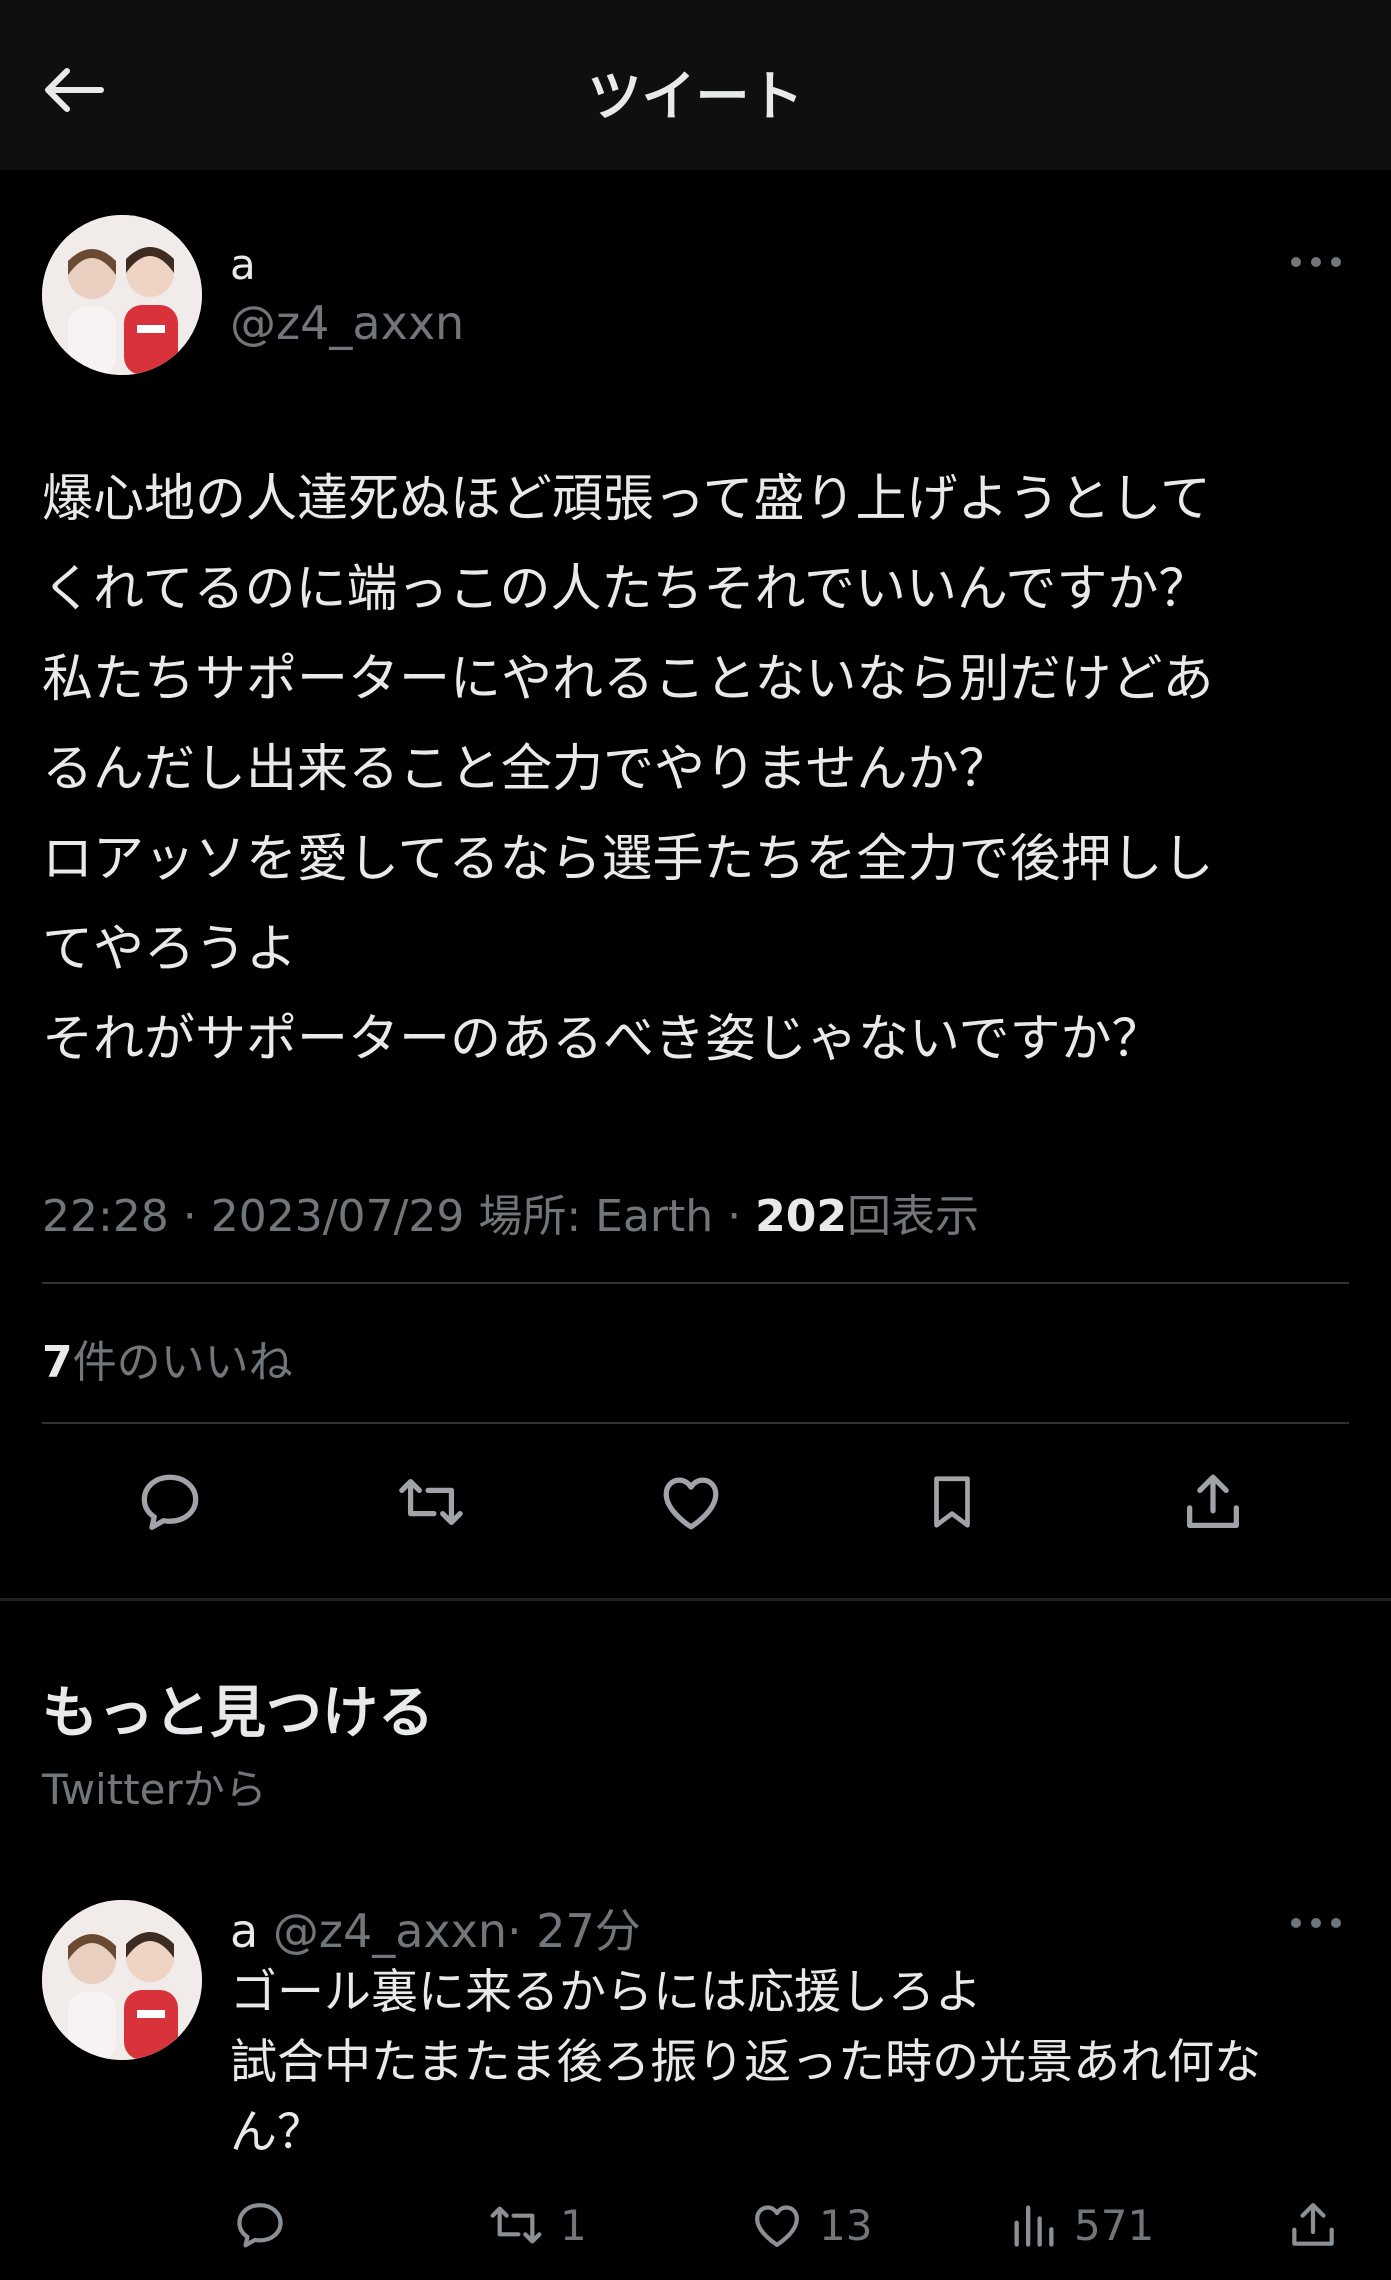 The image size is (1391, 2280). What do you see at coordinates (244, 1931) in the screenshot?
I see `recommended-display-name: a` at bounding box center [244, 1931].